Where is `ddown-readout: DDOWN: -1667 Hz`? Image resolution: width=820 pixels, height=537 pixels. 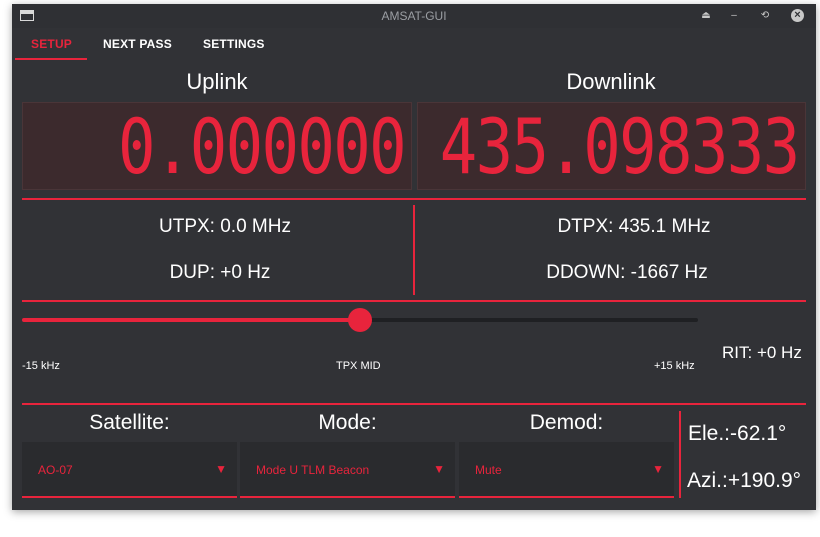
ddown-readout: DDOWN: -1667 Hz is located at coordinates (627, 272).